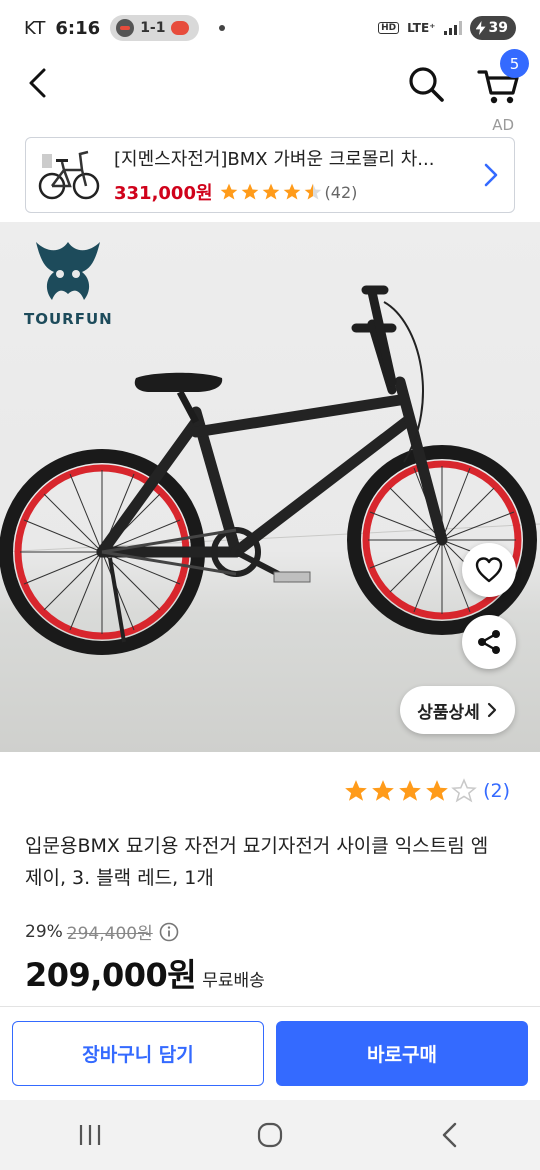 The height and width of the screenshot is (1170, 540). Describe the element at coordinates (341, 192) in the screenshot. I see `ad-review-count: (42)` at that location.